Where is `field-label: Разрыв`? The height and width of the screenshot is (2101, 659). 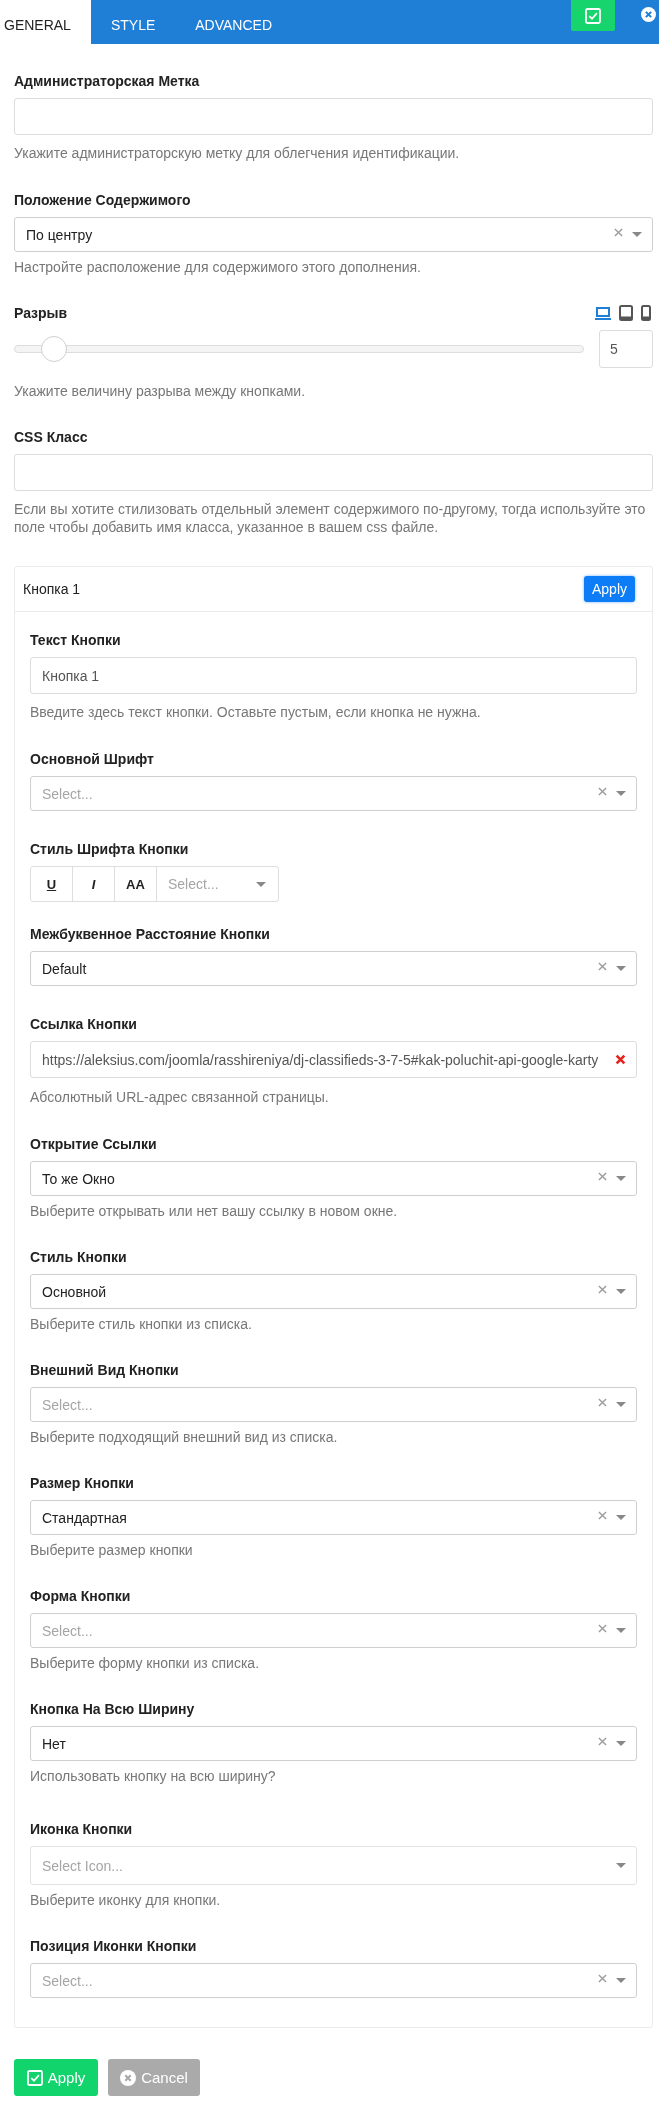 field-label: Разрыв is located at coordinates (41, 313).